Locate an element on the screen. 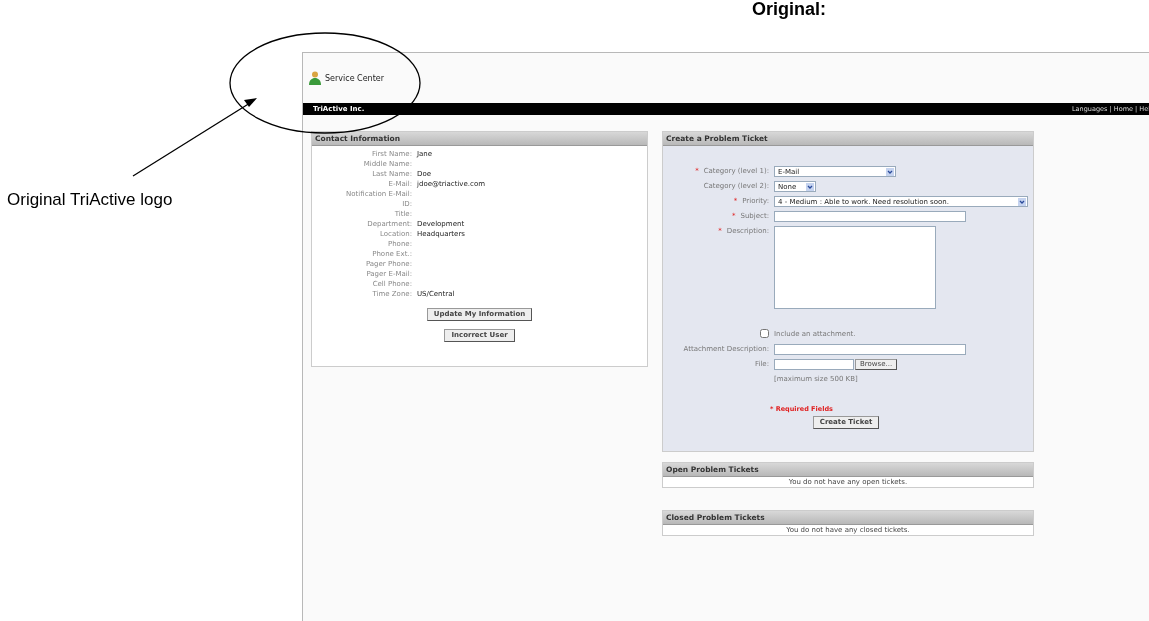 This screenshot has height=621, width=1149. checkbox is located at coordinates (764, 333).